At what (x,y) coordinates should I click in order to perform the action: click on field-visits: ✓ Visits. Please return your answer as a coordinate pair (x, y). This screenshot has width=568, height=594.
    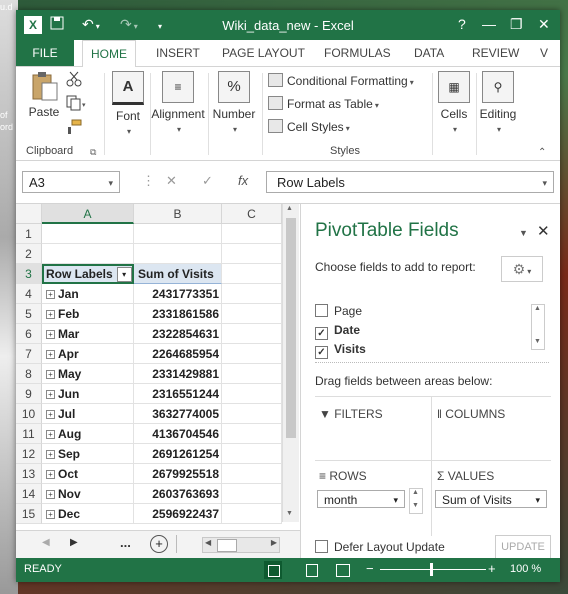
    Looking at the image, I should click on (340, 350).